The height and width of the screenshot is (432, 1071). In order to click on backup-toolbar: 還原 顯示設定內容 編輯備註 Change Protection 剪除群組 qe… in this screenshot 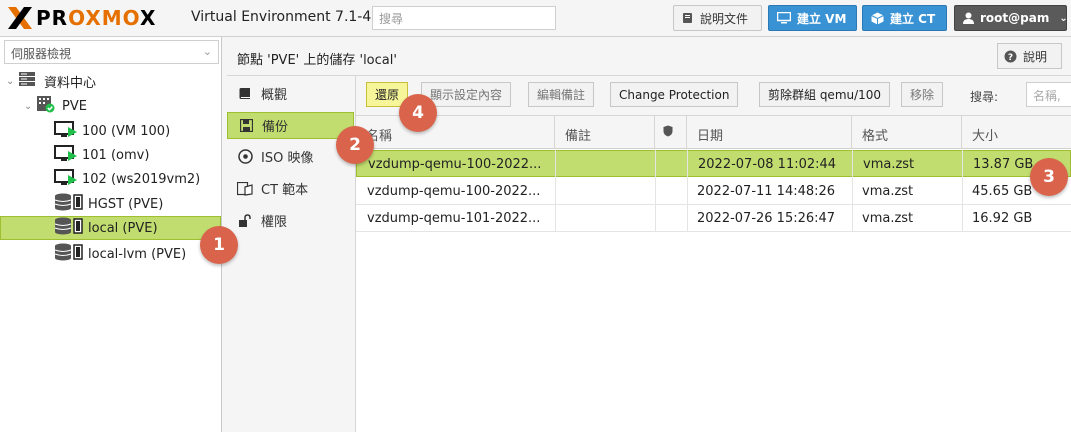, I will do `click(713, 96)`.